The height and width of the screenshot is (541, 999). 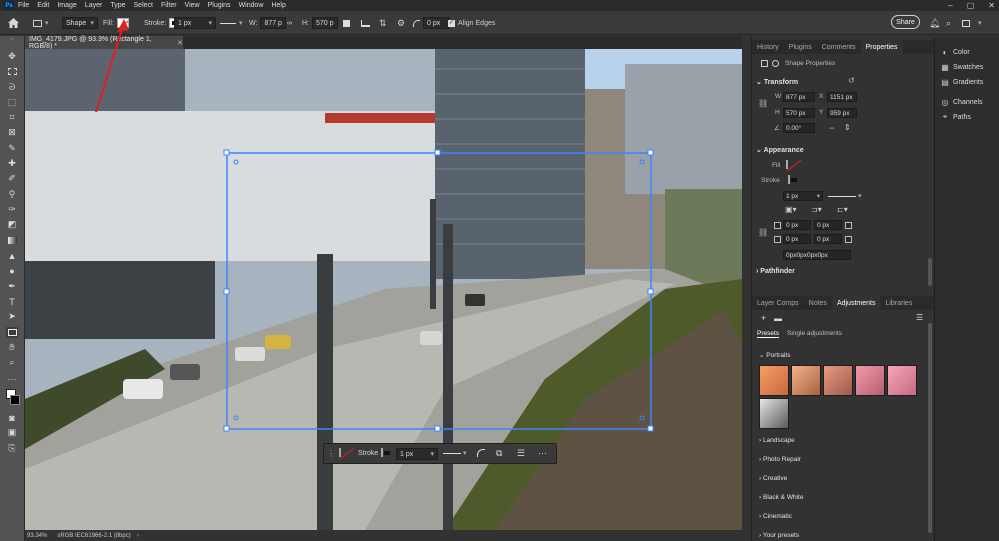 What do you see at coordinates (789, 179) in the screenshot?
I see `appearance-stroke-swatch` at bounding box center [789, 179].